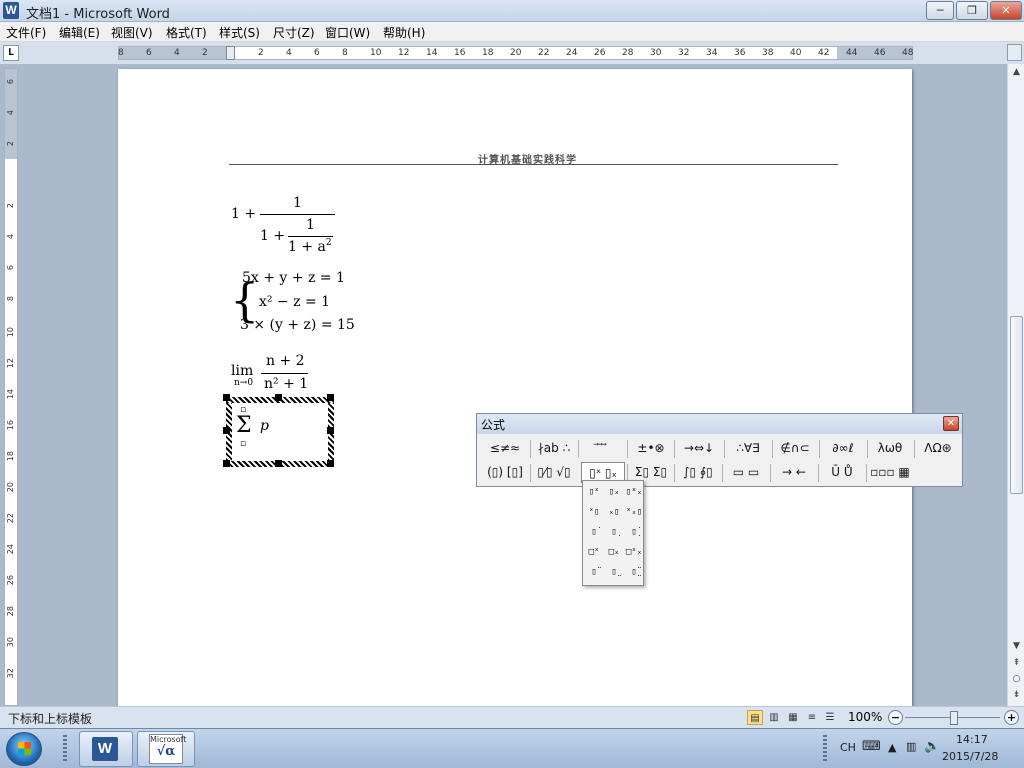  I want to click on integral-templates-button: ∫▯ ∮▯, so click(698, 472).